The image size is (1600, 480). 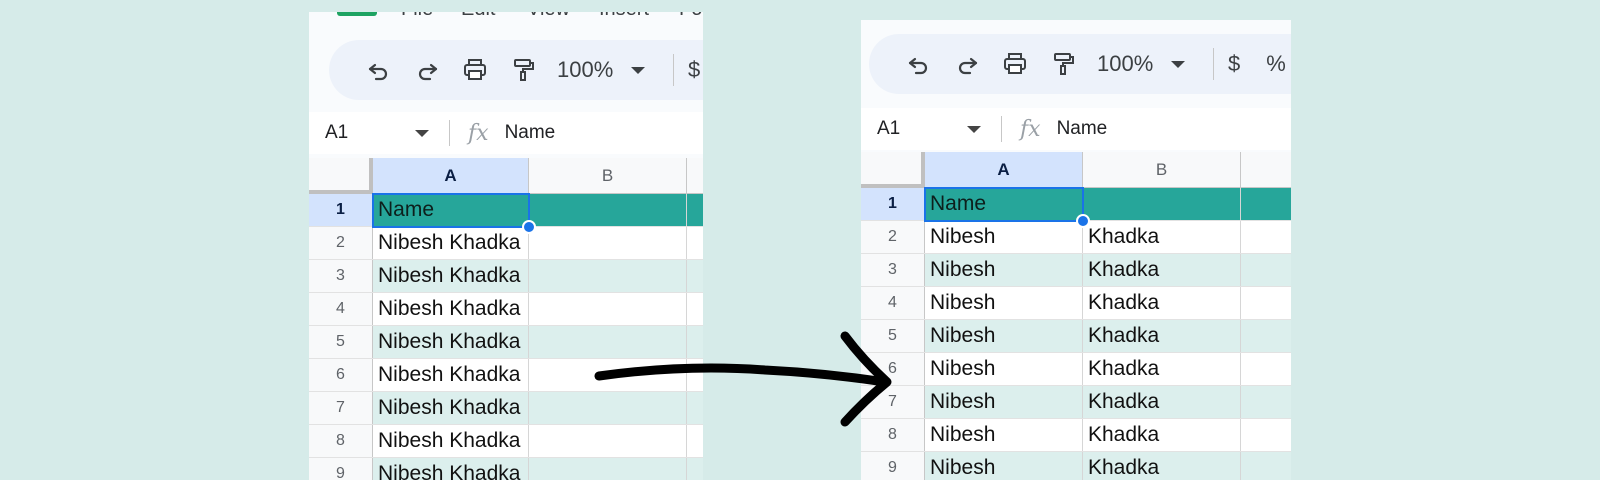 What do you see at coordinates (341, 441) in the screenshot?
I see `row-header: 8` at bounding box center [341, 441].